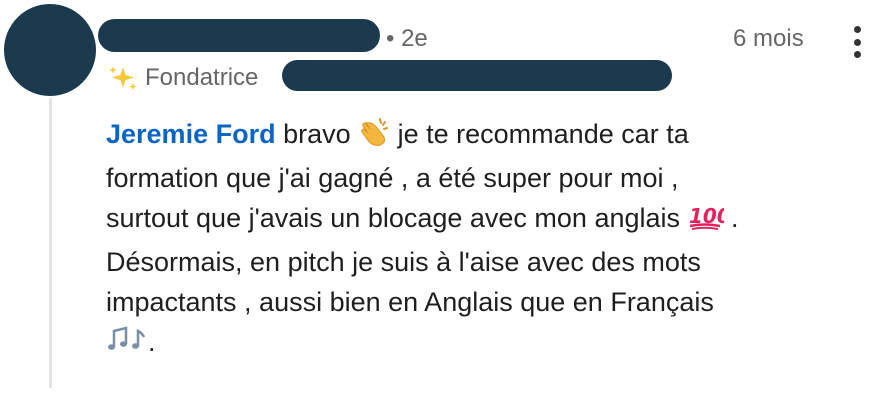 The image size is (873, 400). Describe the element at coordinates (374, 137) in the screenshot. I see `clapping-hands-emoji` at that location.